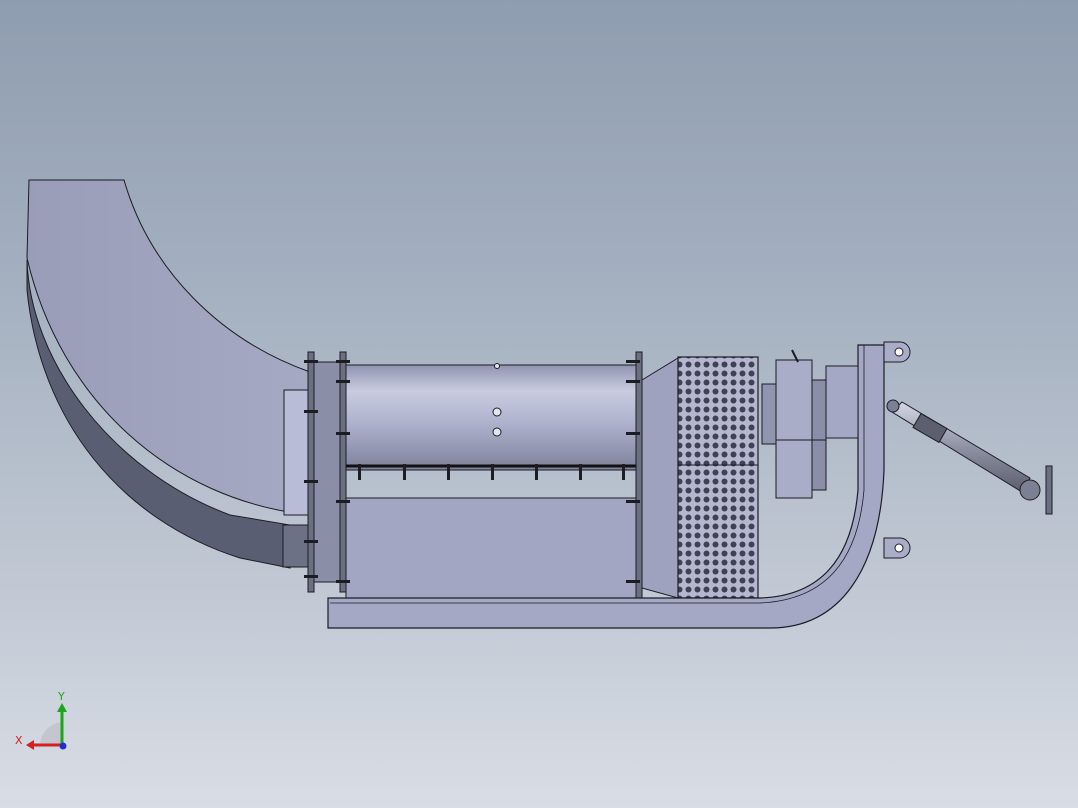 This screenshot has width=1078, height=808. What do you see at coordinates (639, 475) in the screenshot?
I see `right-flange` at bounding box center [639, 475].